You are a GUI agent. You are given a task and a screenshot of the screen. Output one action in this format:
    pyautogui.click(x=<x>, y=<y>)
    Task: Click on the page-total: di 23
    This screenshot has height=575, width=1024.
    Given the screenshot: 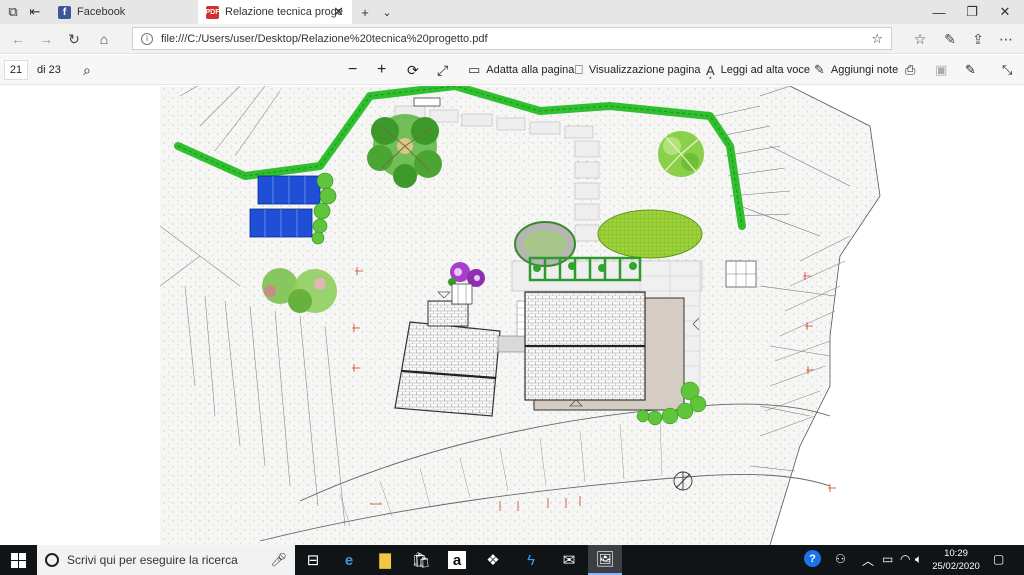 What is the action you would take?
    pyautogui.click(x=49, y=70)
    